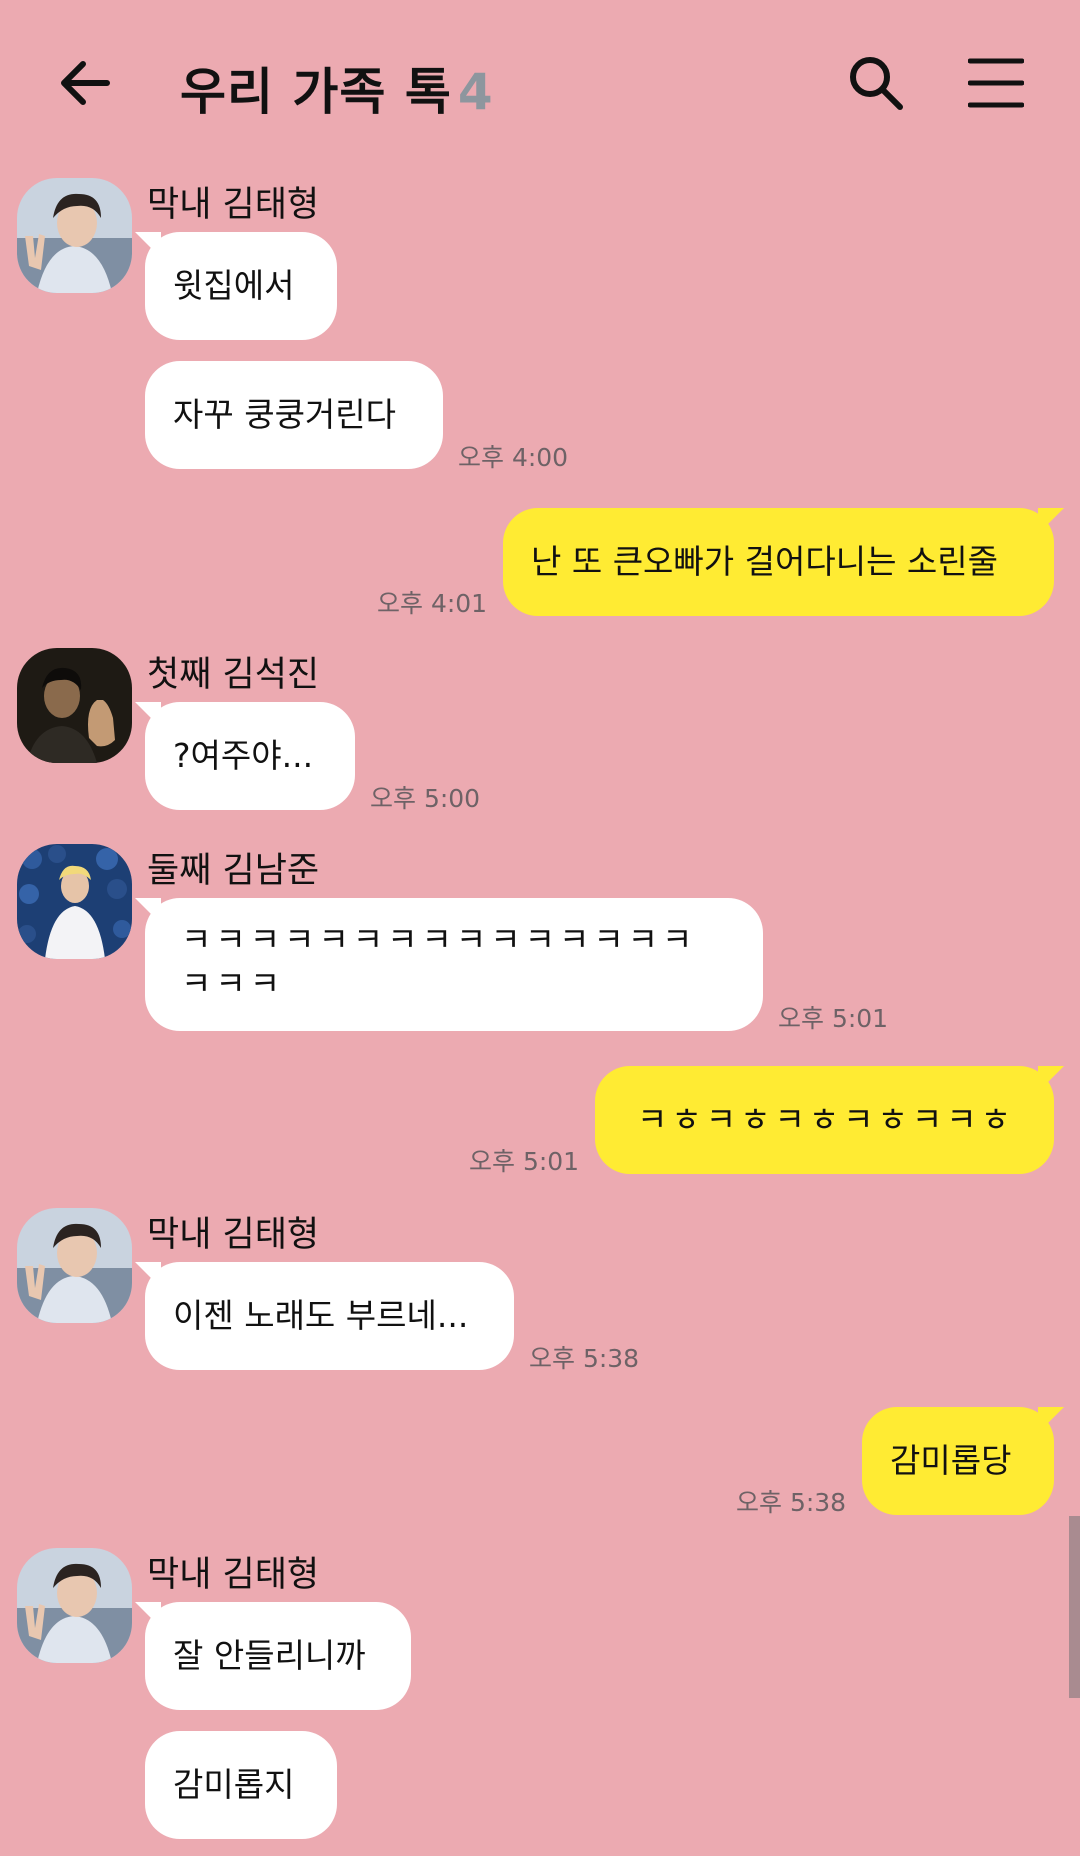 This screenshot has width=1080, height=1856. I want to click on message-text: 잘 안들리니까, so click(269, 1655).